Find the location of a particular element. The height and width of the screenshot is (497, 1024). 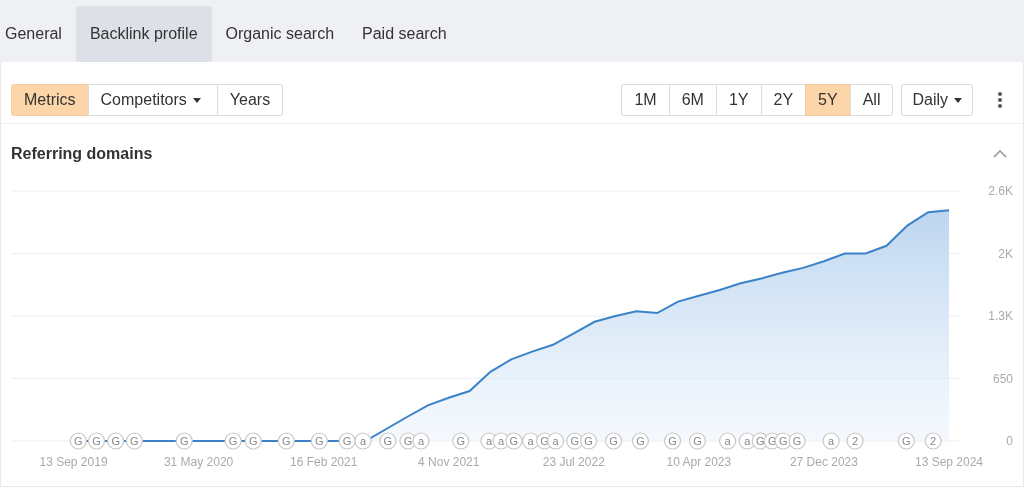

tab: Backlink profile is located at coordinates (143, 34).